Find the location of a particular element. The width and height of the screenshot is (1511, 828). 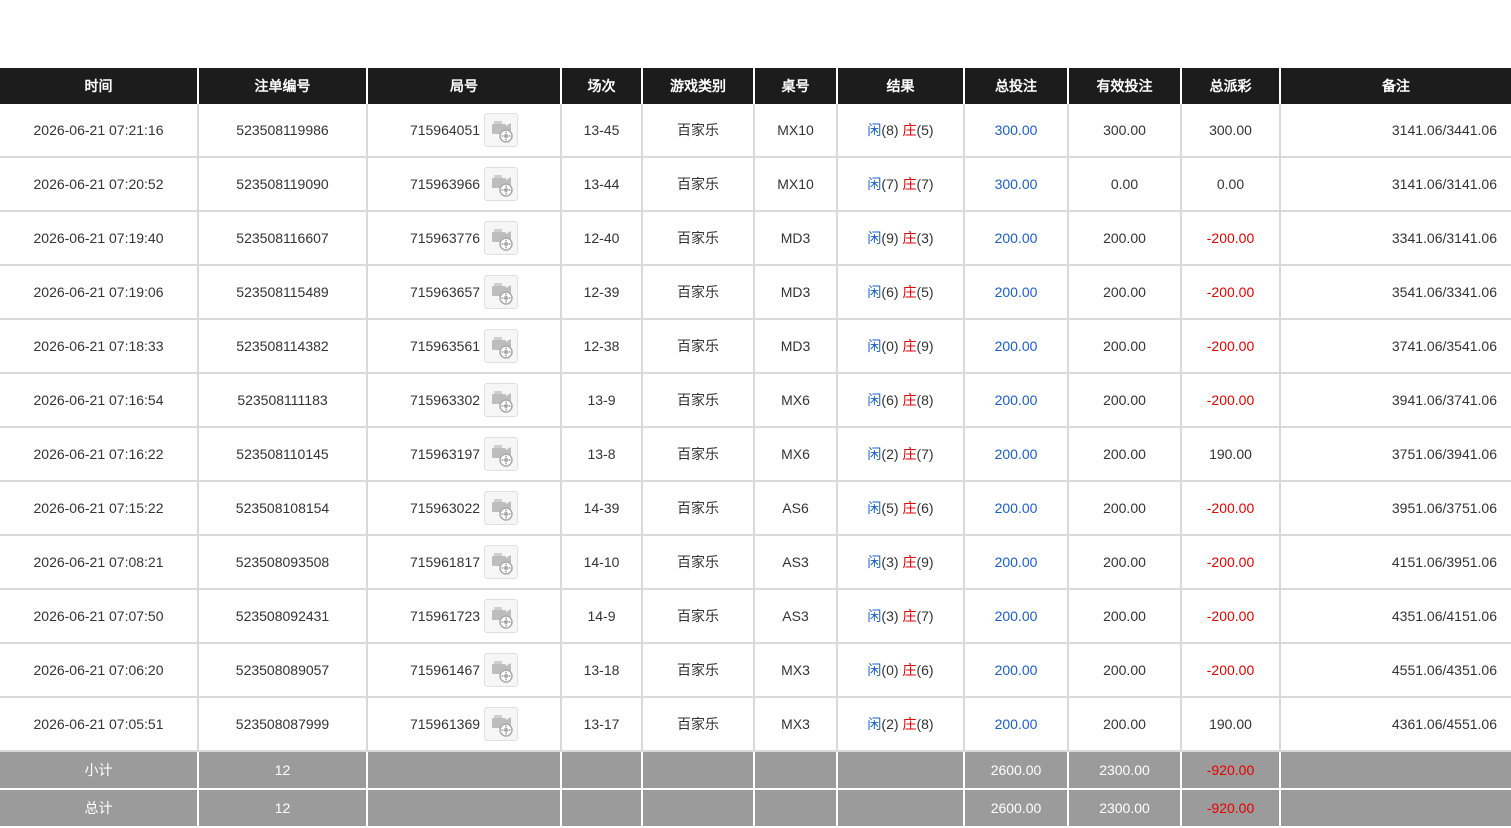

cell-bet-id: 523508114382 is located at coordinates (282, 346).